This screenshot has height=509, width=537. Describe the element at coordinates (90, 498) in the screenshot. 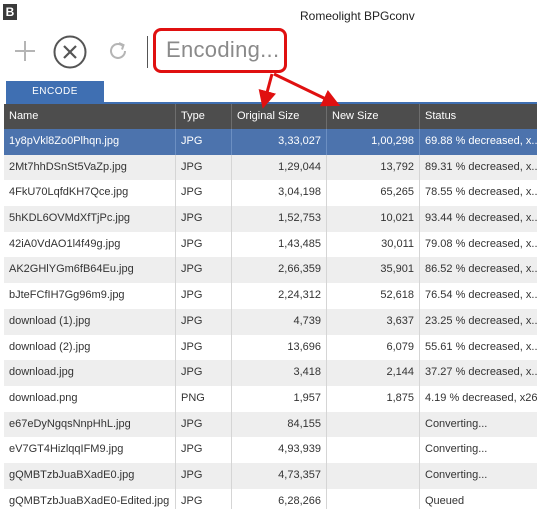

I see `file-name-cell: gQMBTzbJuaBXadE0-Edited.jpg` at that location.